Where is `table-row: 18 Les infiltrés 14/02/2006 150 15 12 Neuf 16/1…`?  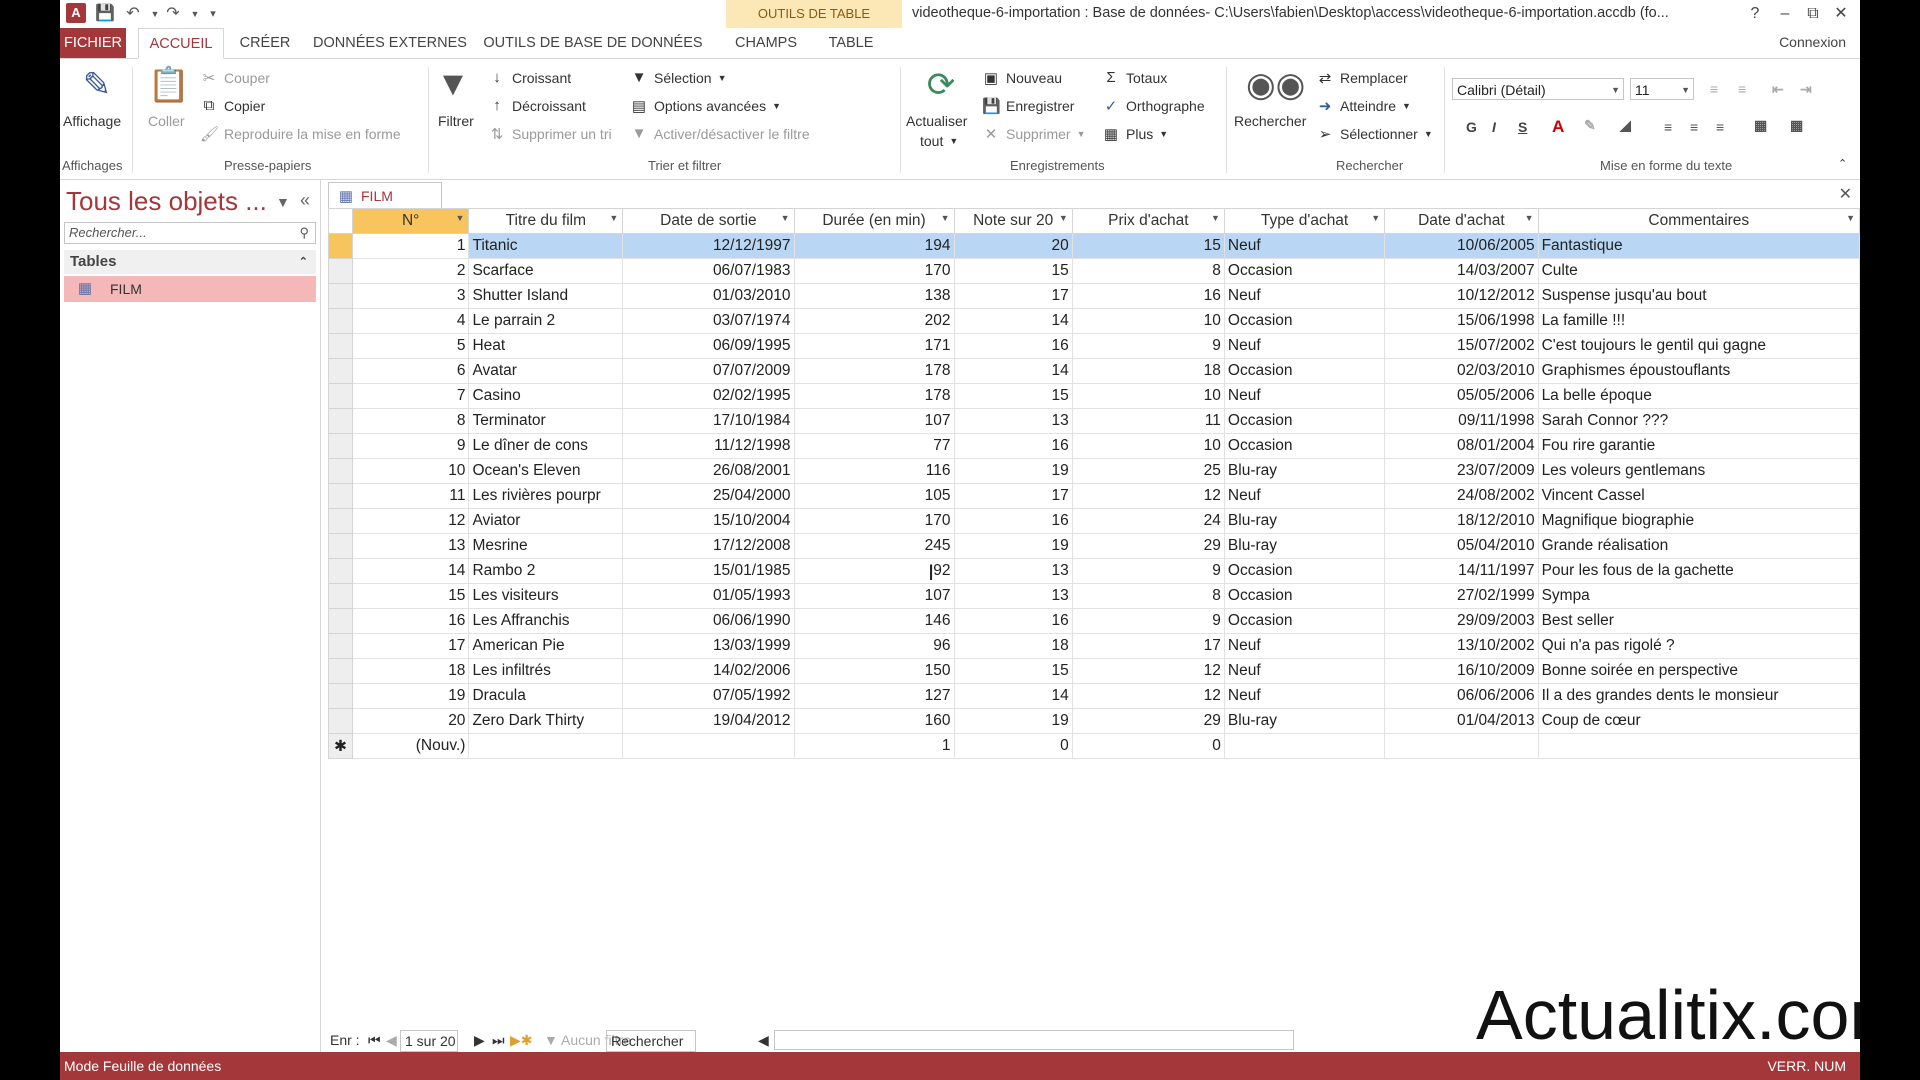
table-row: 18 Les infiltrés 14/02/2006 150 15 12 Neuf 16/1… is located at coordinates (1094, 671).